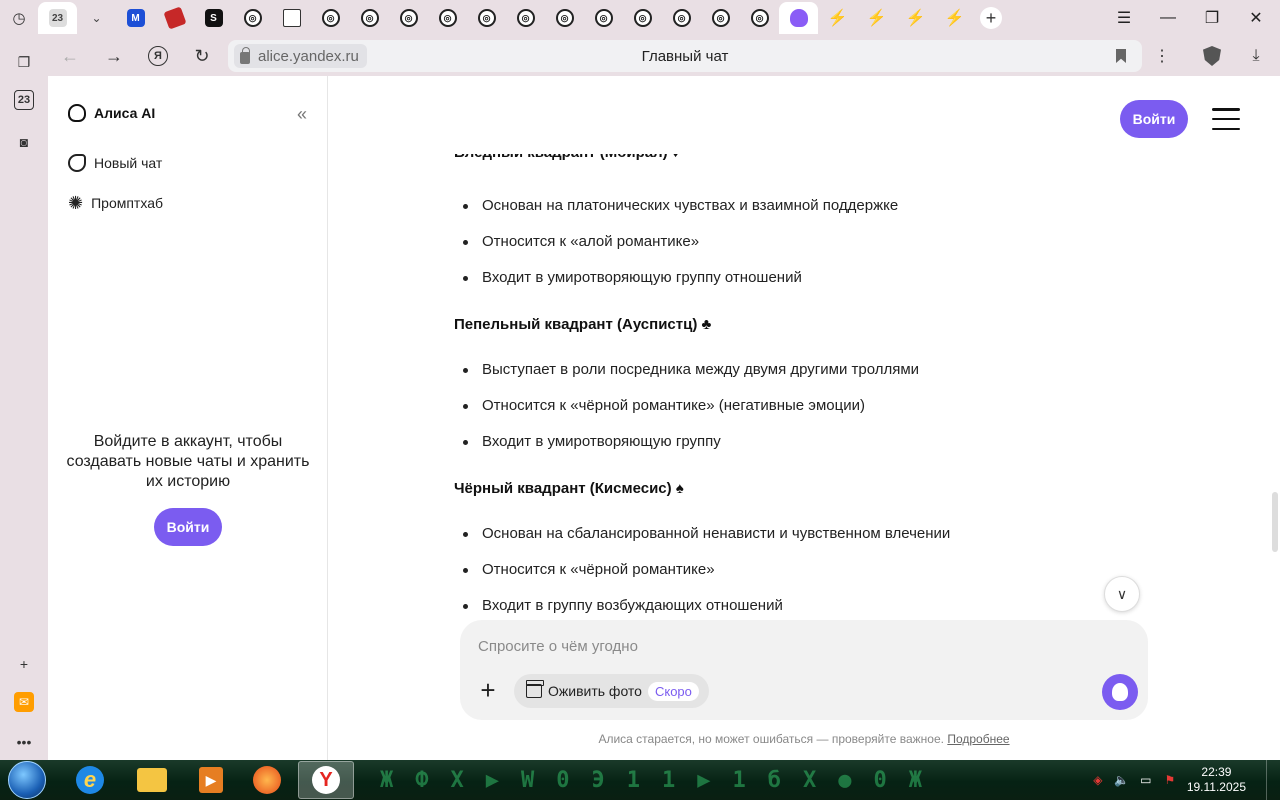 Image resolution: width=1280 pixels, height=800 pixels. I want to click on screenshot-icon: ◙, so click(24, 142).